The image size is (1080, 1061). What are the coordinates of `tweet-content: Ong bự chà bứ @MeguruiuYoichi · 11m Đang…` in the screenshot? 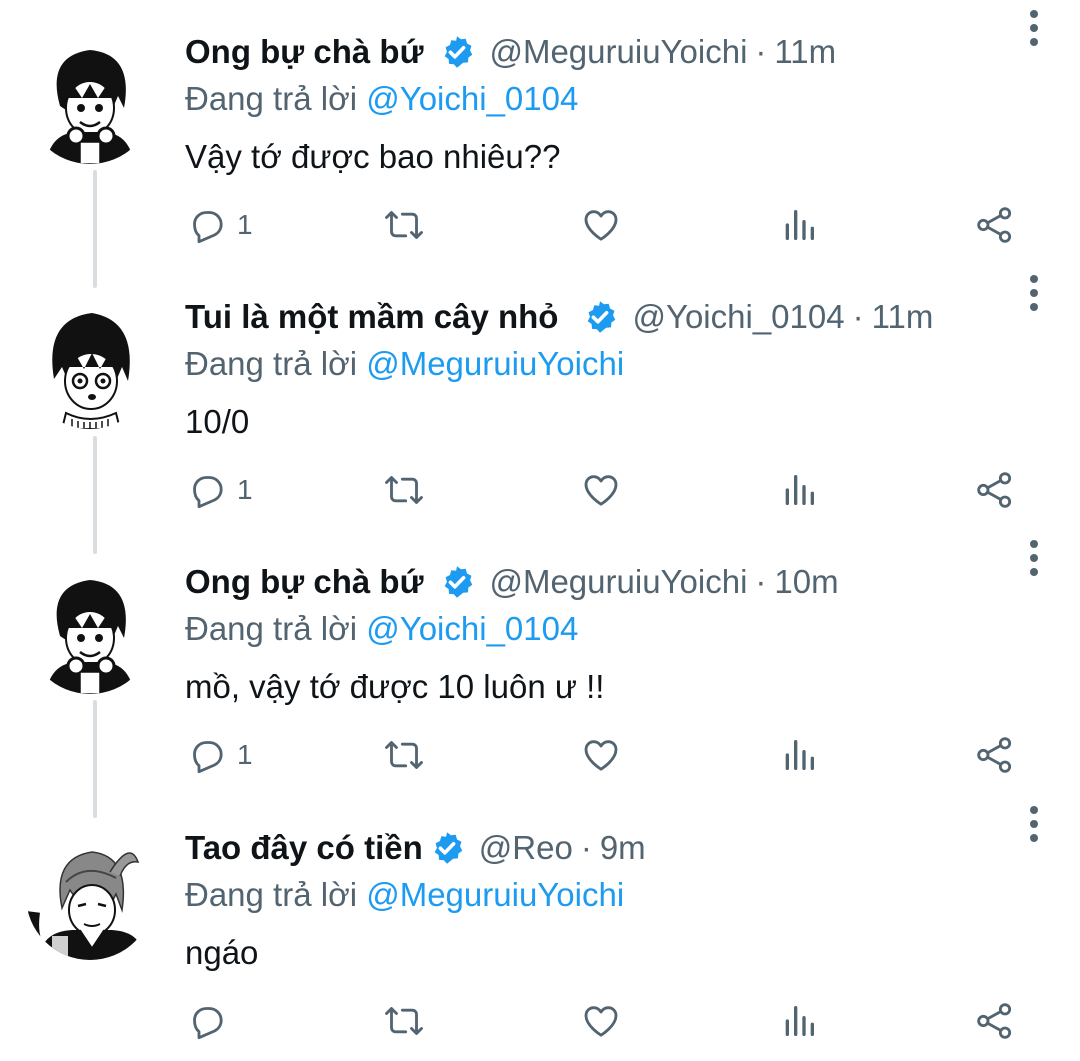 It's located at (617, 104).